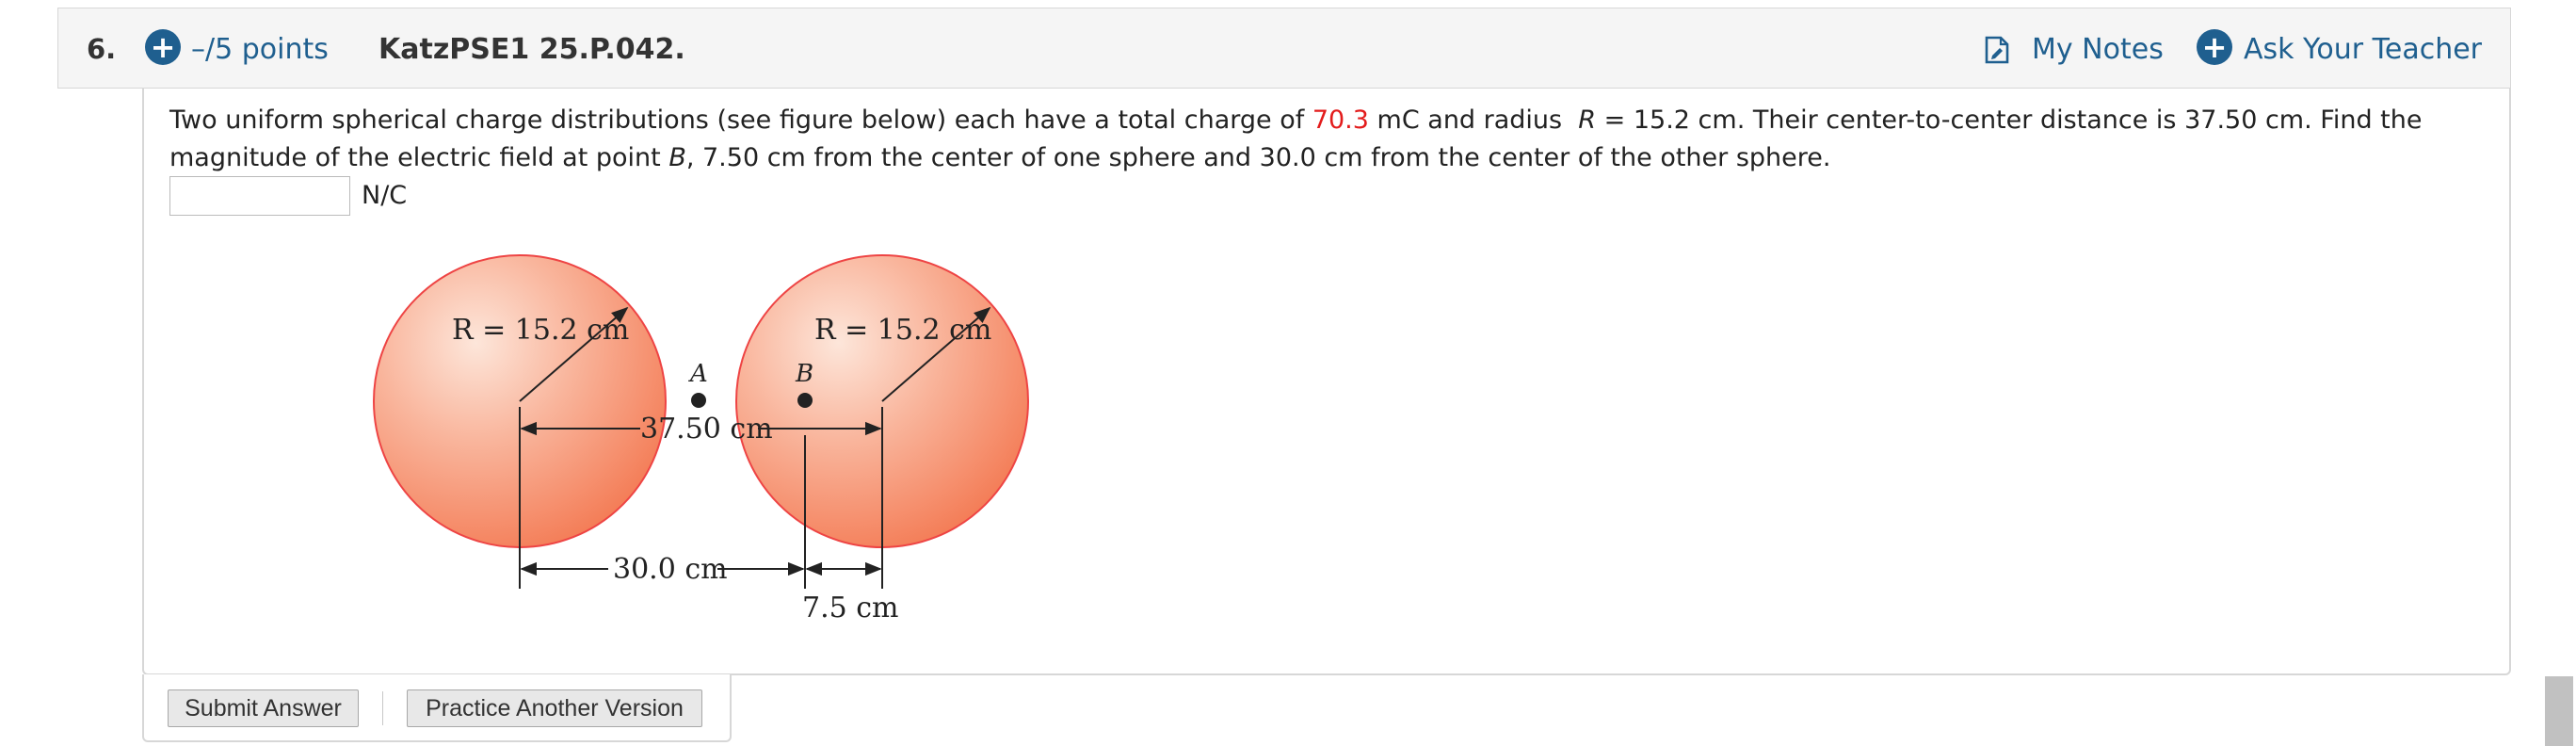  Describe the element at coordinates (554, 708) in the screenshot. I see `practice-another-version-button: Practice Another Version` at that location.